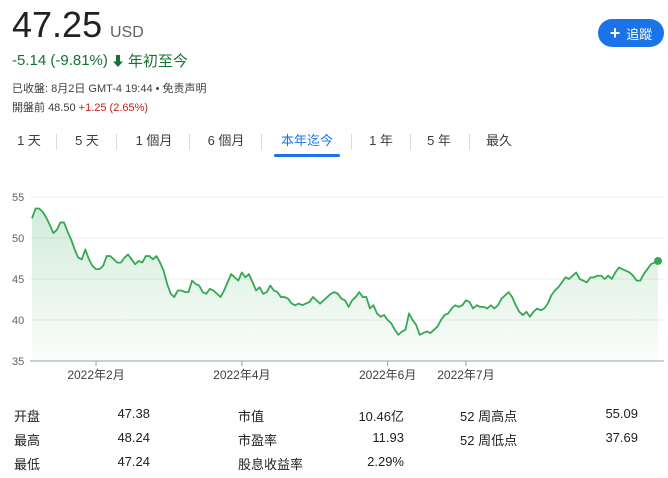  What do you see at coordinates (658, 260) in the screenshot?
I see `latest-price-dot` at bounding box center [658, 260].